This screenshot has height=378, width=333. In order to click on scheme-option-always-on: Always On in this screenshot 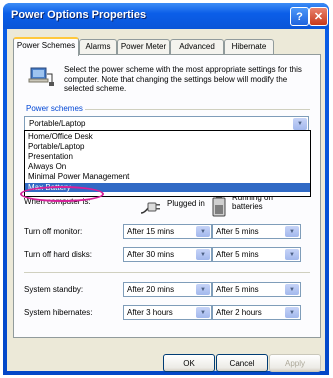, I will do `click(167, 166)`.